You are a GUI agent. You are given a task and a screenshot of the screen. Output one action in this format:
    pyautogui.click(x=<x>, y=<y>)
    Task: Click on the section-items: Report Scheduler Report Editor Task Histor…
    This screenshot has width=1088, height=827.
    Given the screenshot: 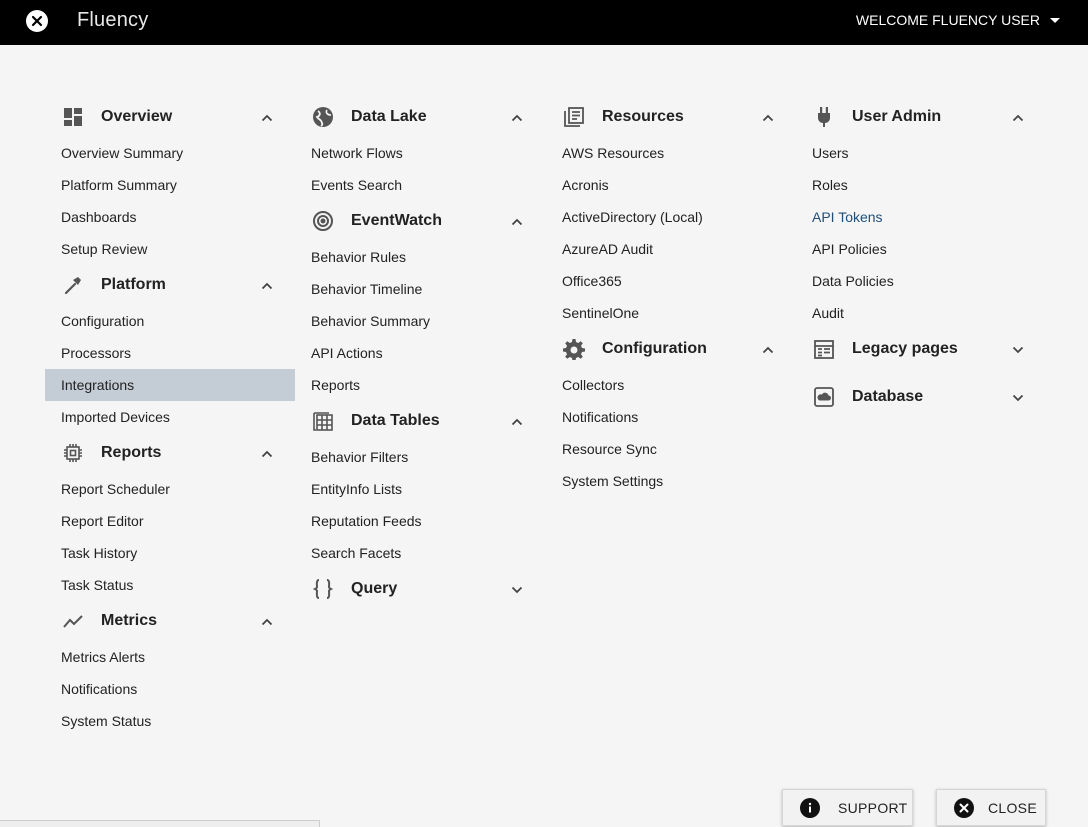 What is the action you would take?
    pyautogui.click(x=170, y=537)
    